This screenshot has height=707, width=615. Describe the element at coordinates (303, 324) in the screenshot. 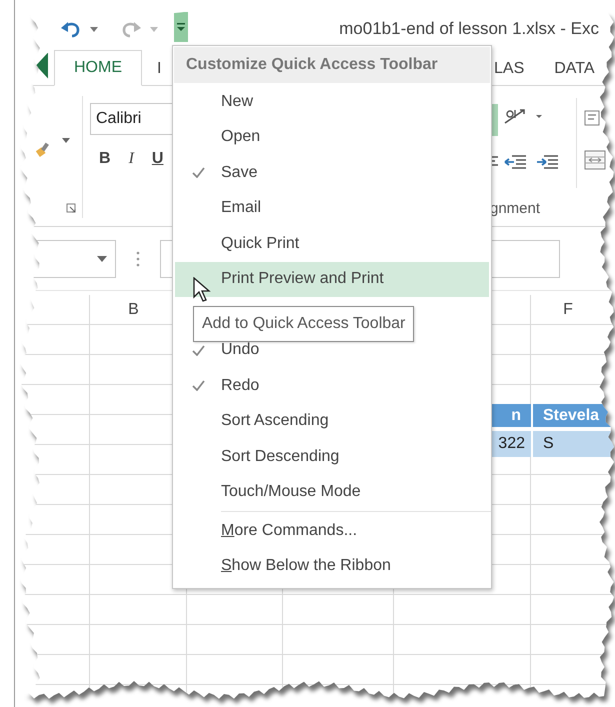

I see `tooltip: Add to Quick Access Toolbar` at that location.